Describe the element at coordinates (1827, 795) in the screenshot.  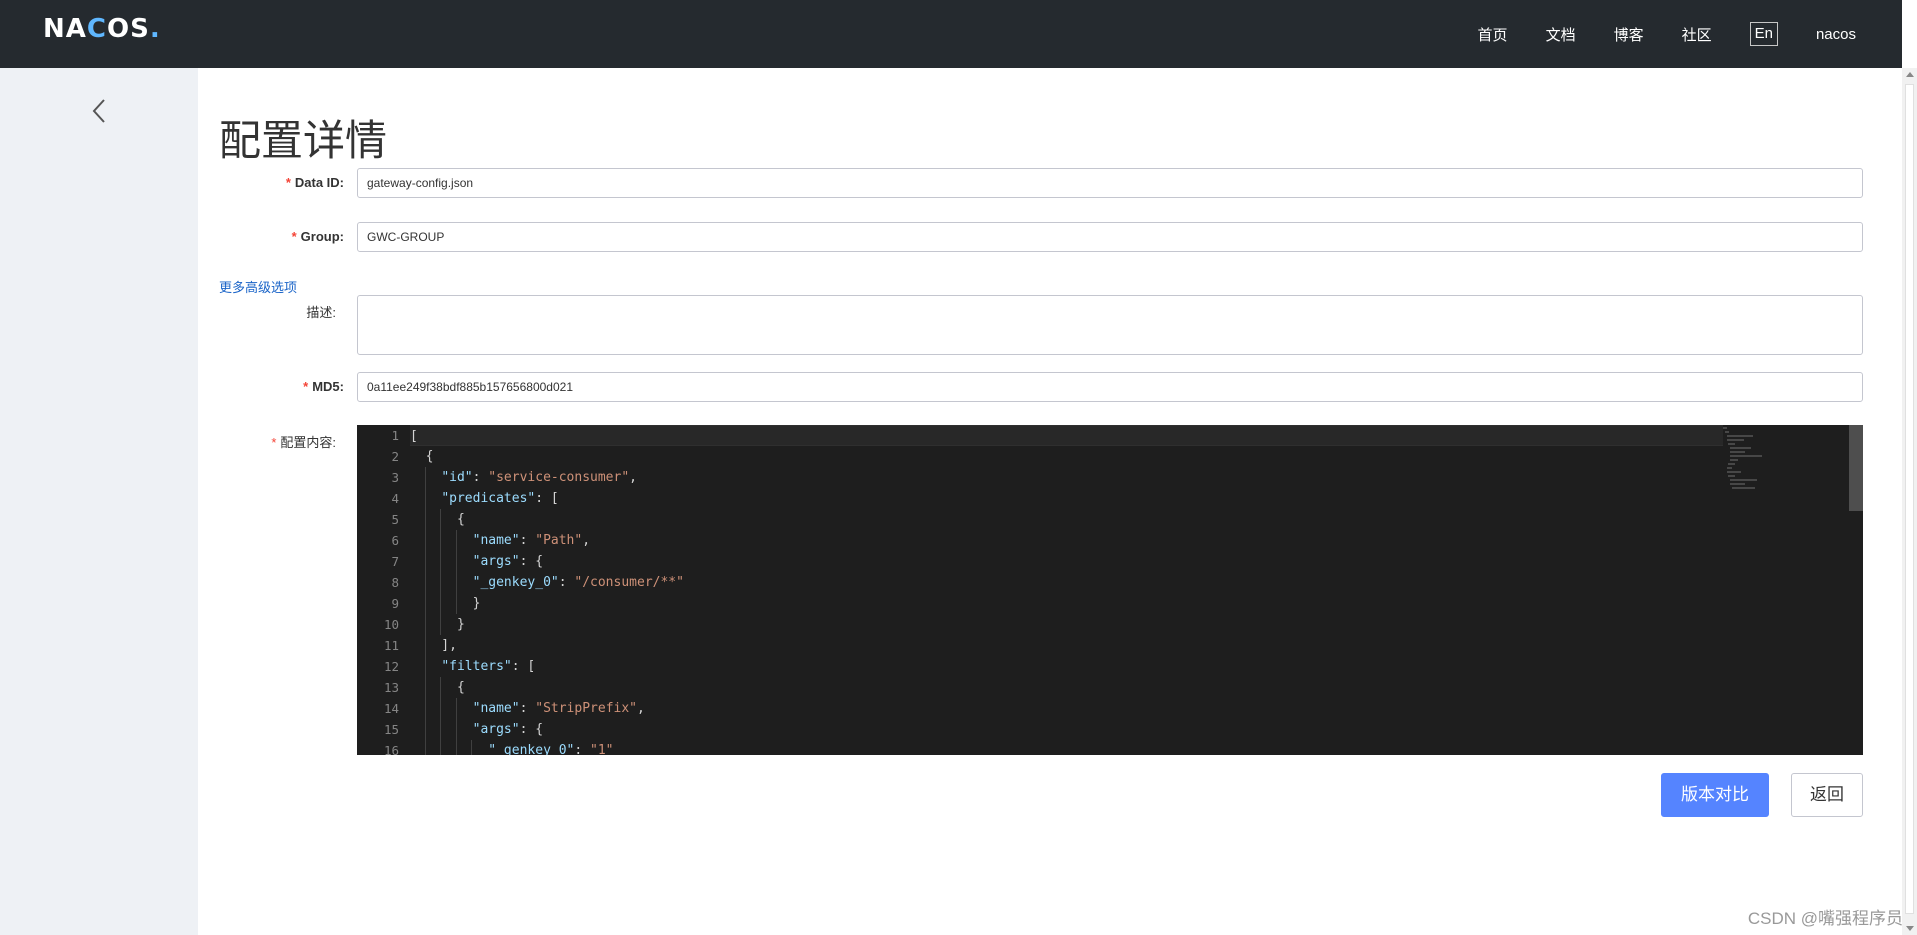
I see `back-button: 返回` at that location.